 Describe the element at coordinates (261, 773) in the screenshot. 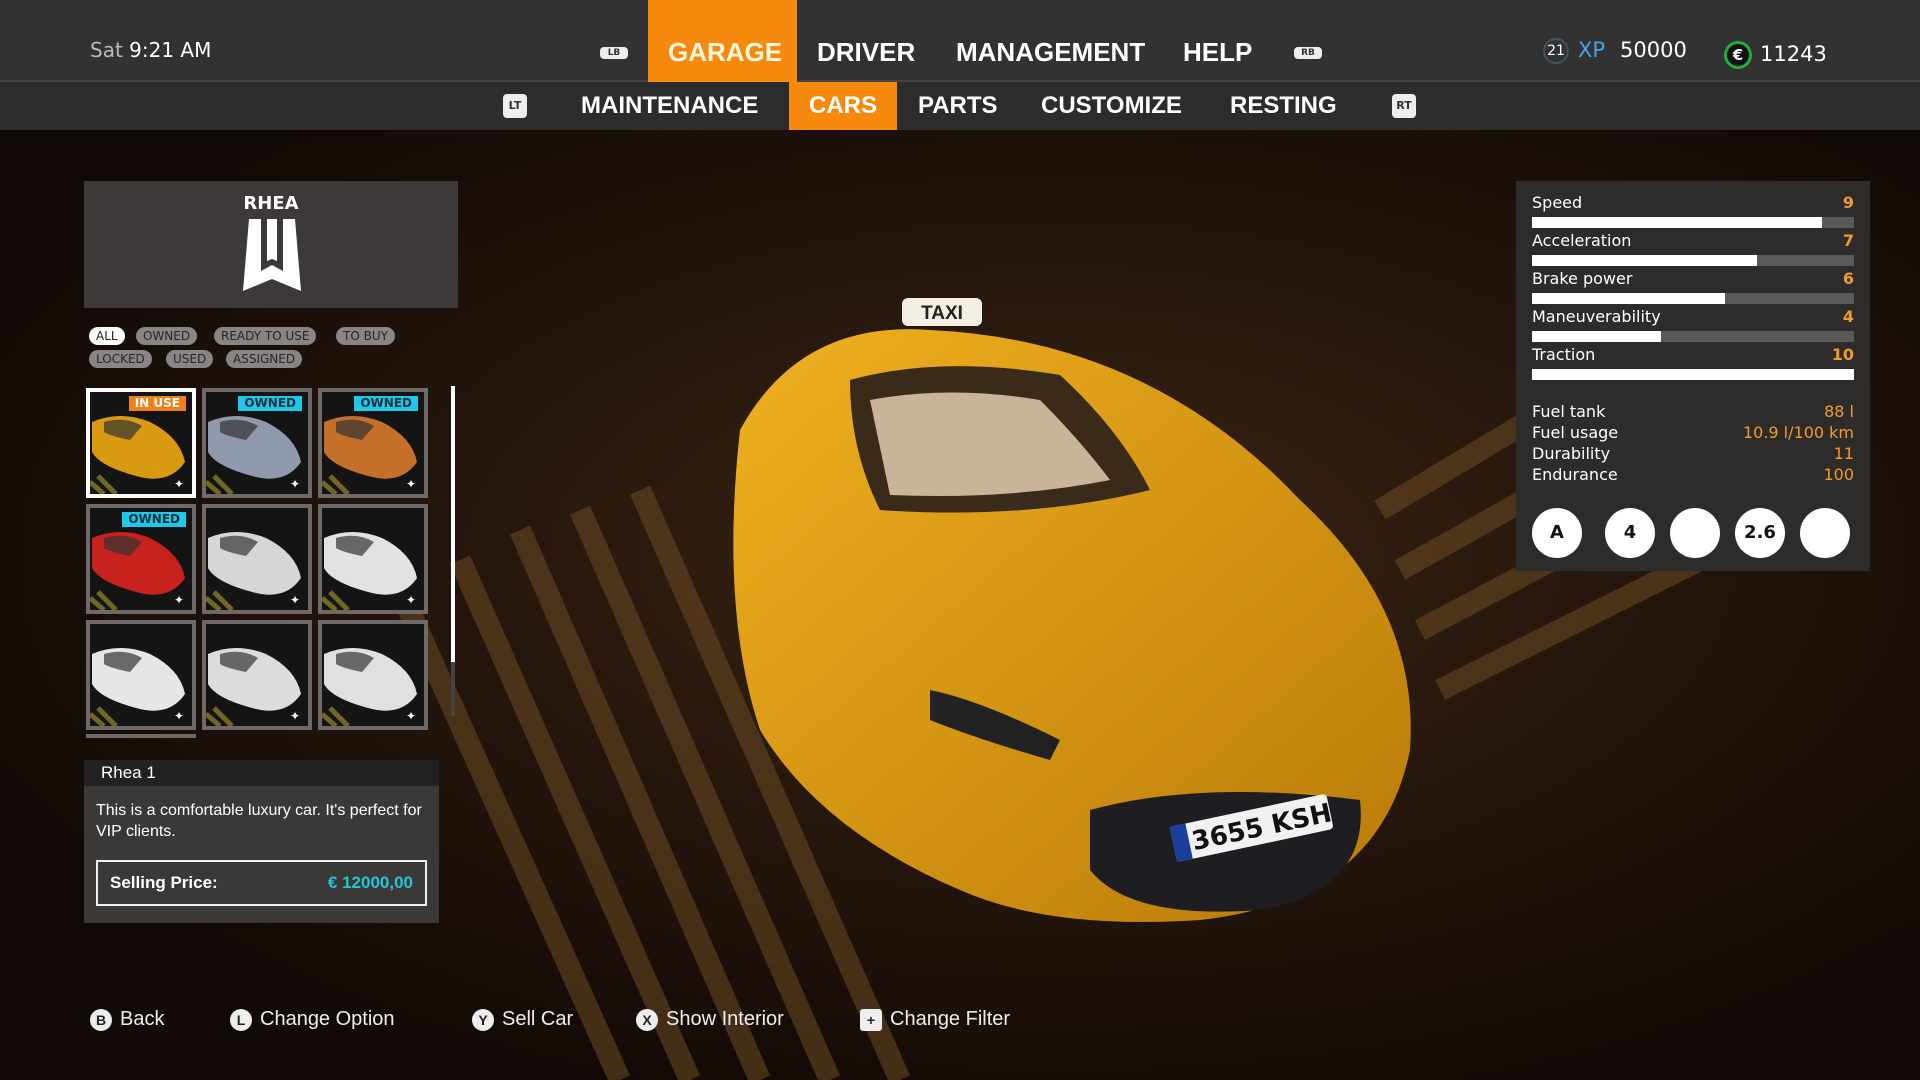

I see `car-name: Rhea 1` at that location.